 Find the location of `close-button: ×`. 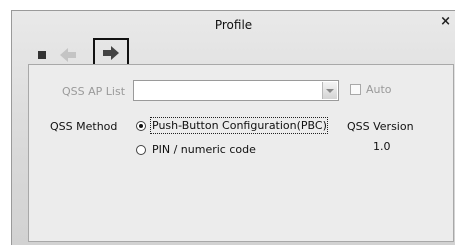

close-button: × is located at coordinates (445, 21).